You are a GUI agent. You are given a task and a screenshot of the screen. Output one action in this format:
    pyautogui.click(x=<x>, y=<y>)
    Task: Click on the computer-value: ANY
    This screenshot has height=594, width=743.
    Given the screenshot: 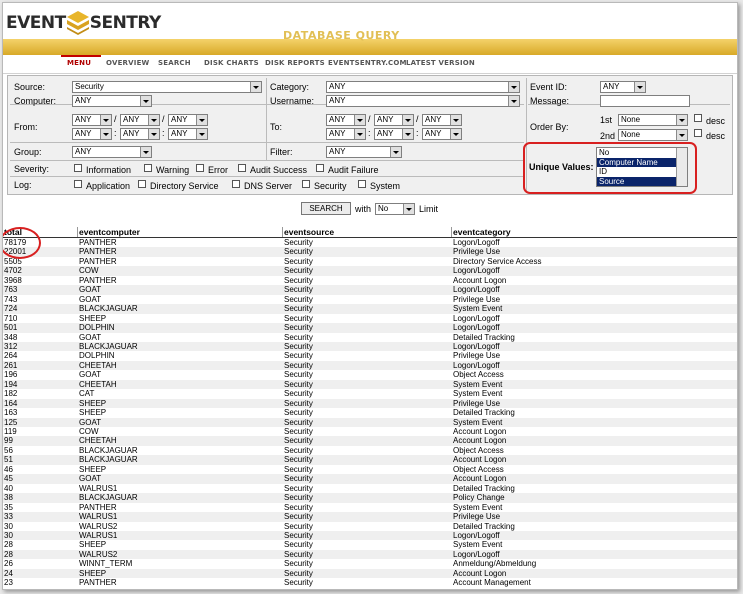 What is the action you would take?
    pyautogui.click(x=83, y=100)
    